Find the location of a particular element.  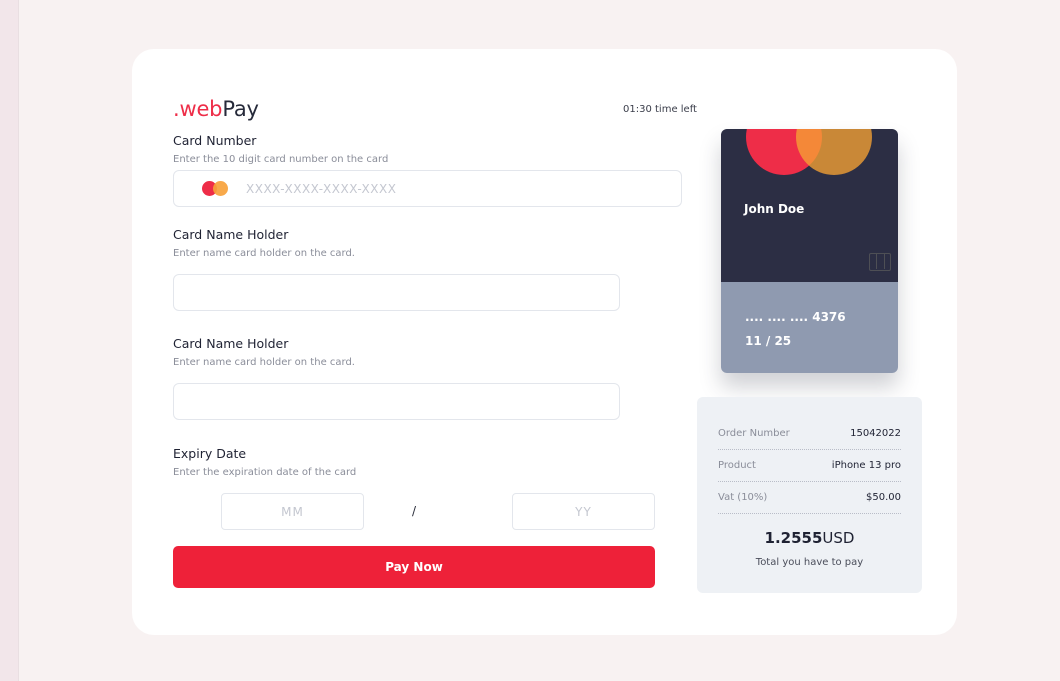

card-holder-2-input is located at coordinates (396, 401).